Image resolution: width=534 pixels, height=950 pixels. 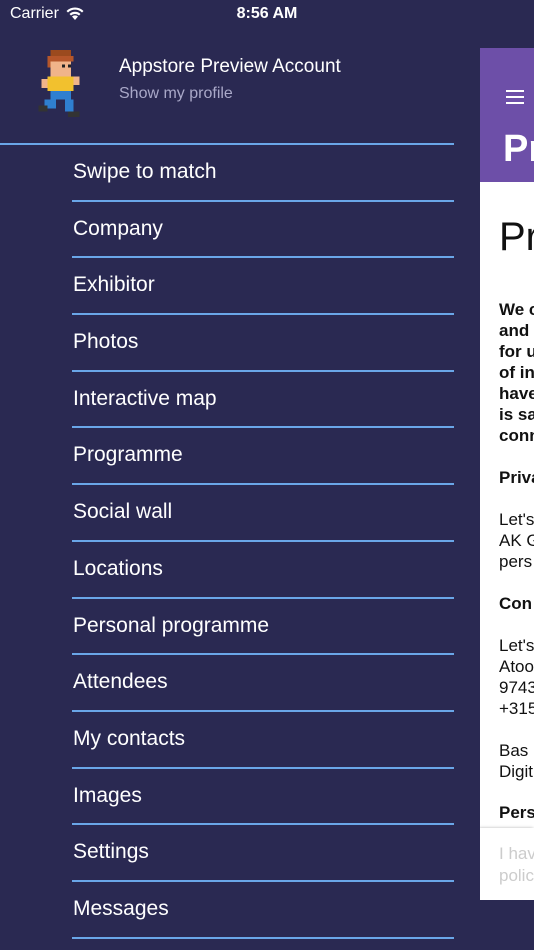 What do you see at coordinates (516, 309) in the screenshot?
I see `page-text-line: We c` at bounding box center [516, 309].